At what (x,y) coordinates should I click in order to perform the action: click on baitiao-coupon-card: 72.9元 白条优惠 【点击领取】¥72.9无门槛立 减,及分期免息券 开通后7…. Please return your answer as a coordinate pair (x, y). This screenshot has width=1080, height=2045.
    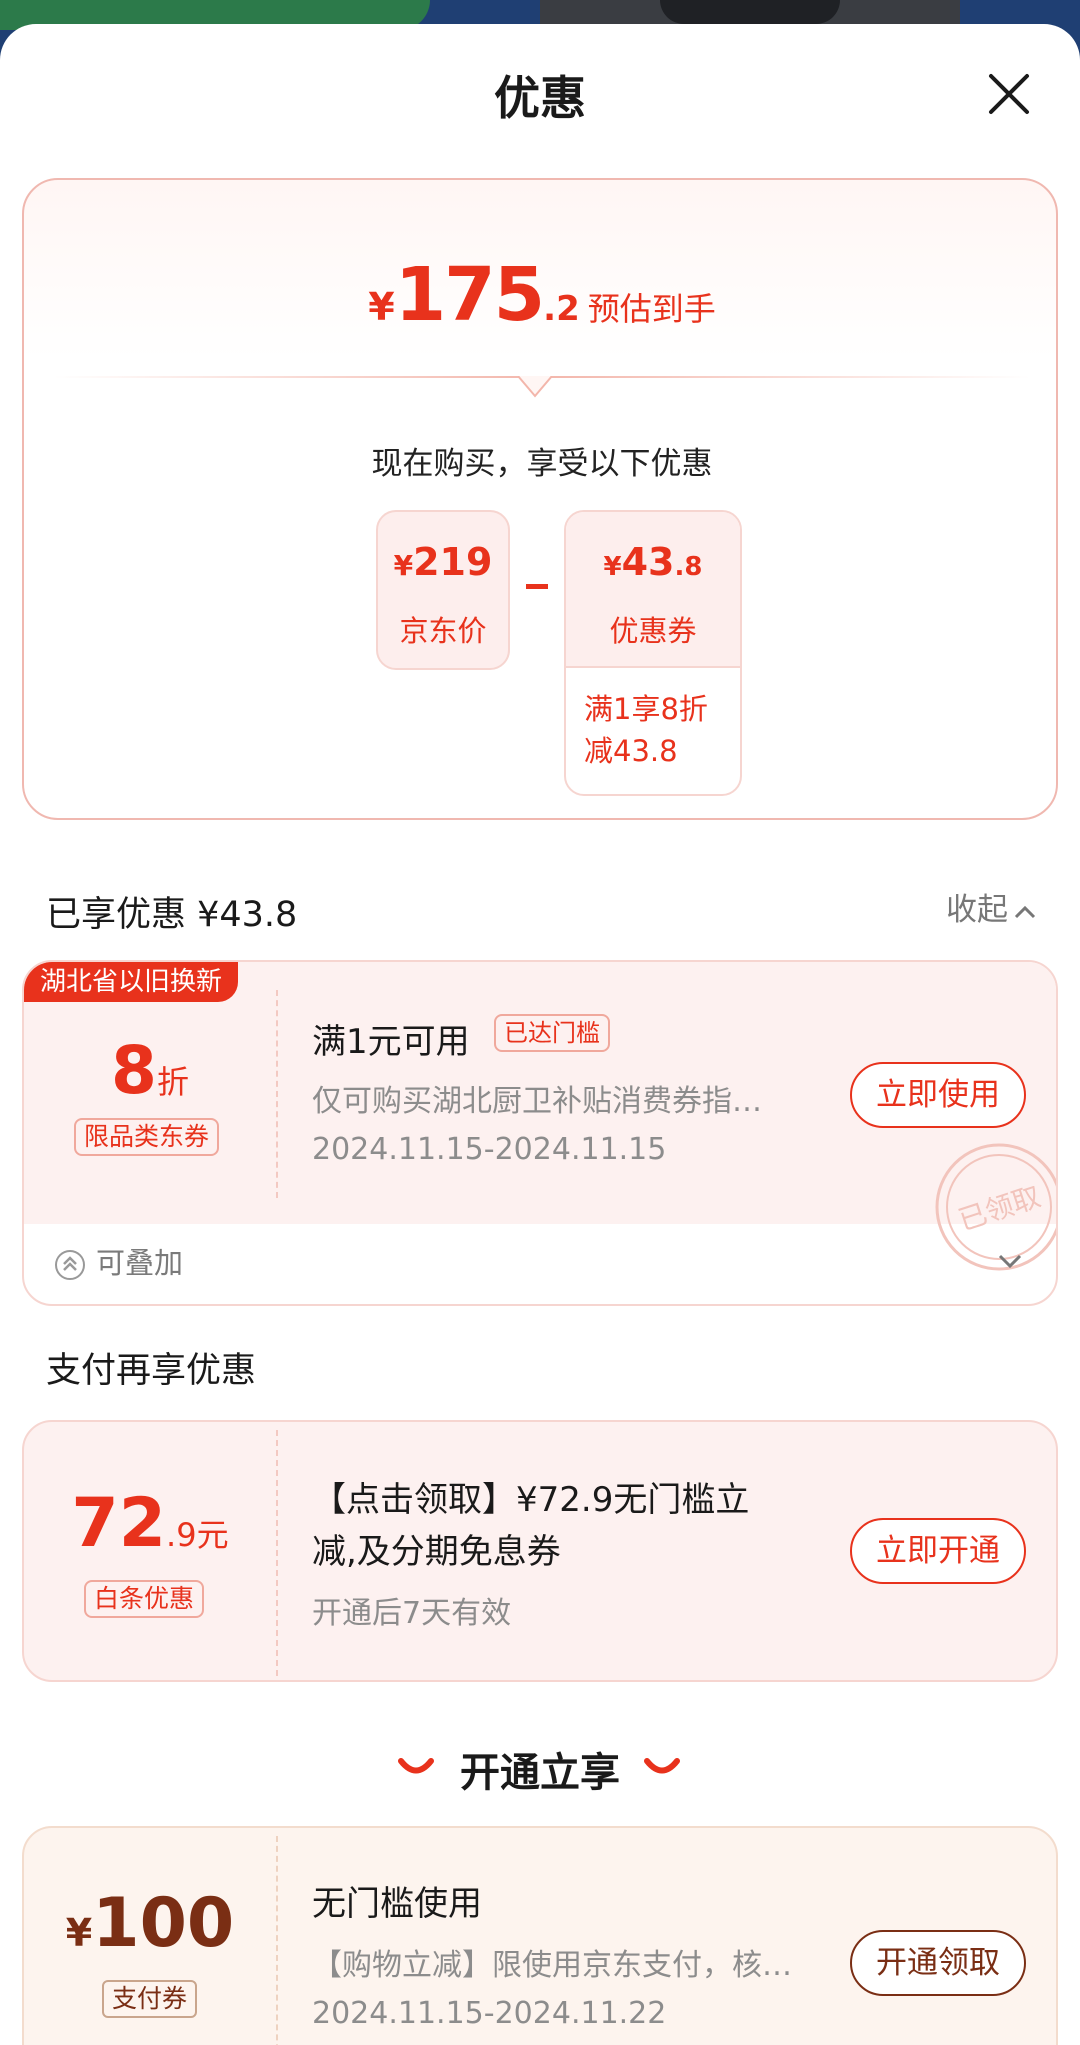
    Looking at the image, I should click on (540, 1551).